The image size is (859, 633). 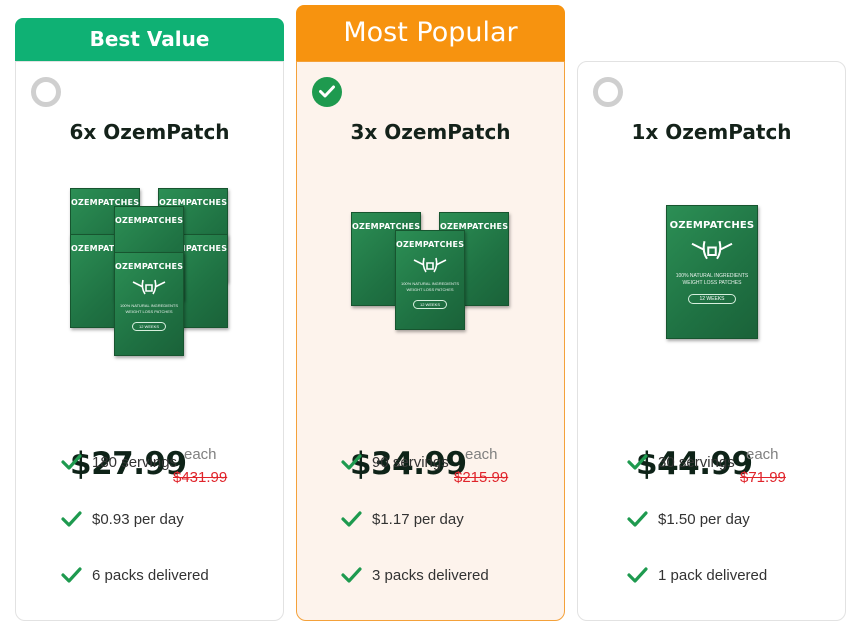 I want to click on plan-radio-6x, so click(x=46, y=92).